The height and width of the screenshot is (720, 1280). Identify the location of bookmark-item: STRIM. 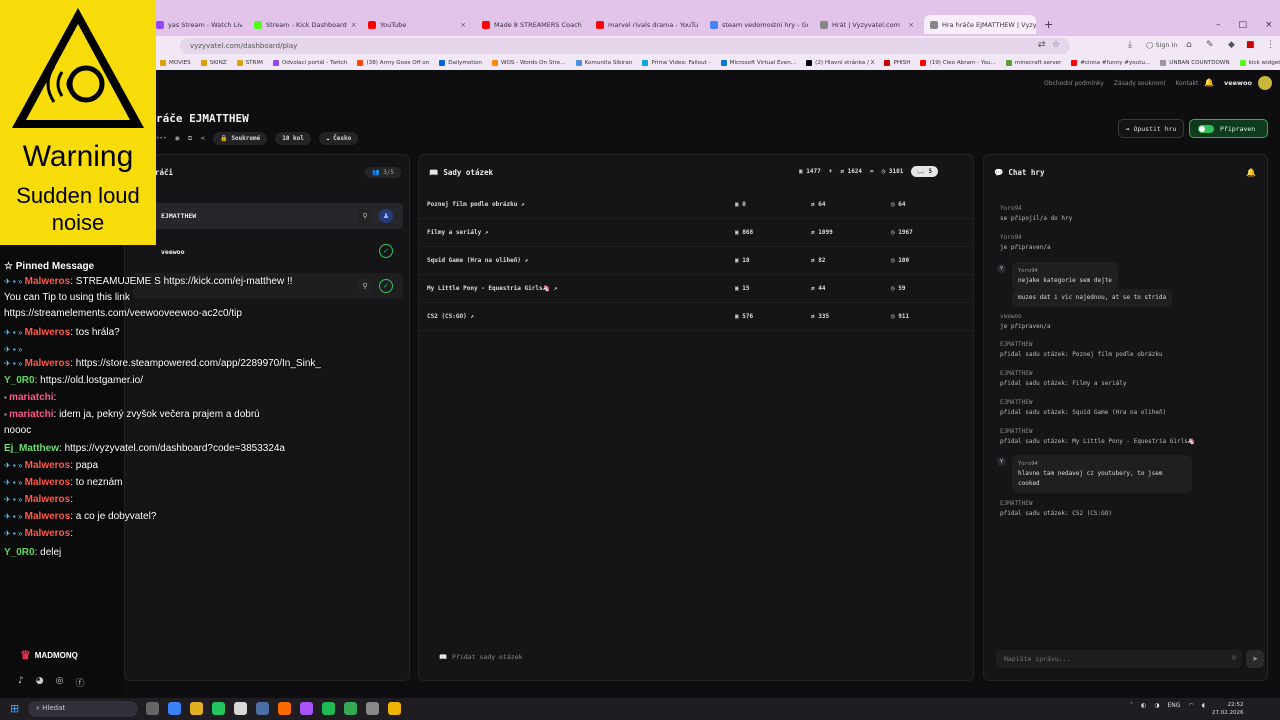
(249, 63).